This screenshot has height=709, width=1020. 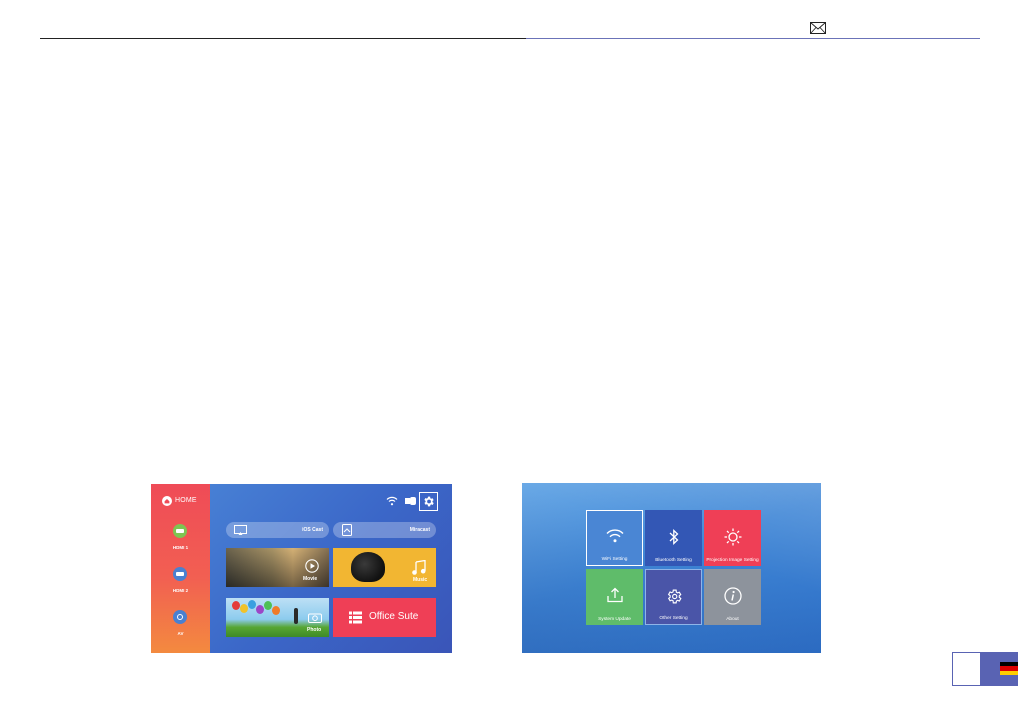 I want to click on headphones-image, so click(x=368, y=567).